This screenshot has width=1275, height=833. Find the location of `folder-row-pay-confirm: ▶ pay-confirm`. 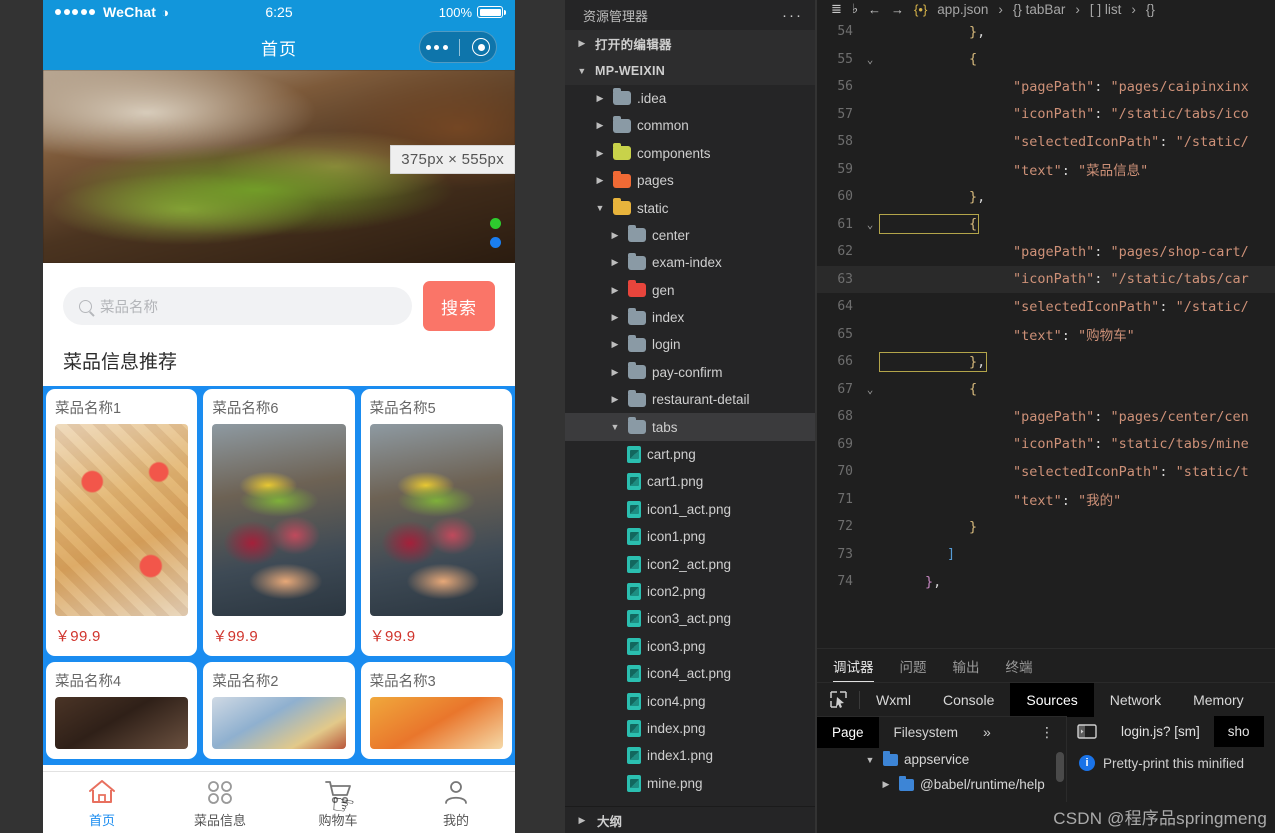

folder-row-pay-confirm: ▶ pay-confirm is located at coordinates (690, 372).